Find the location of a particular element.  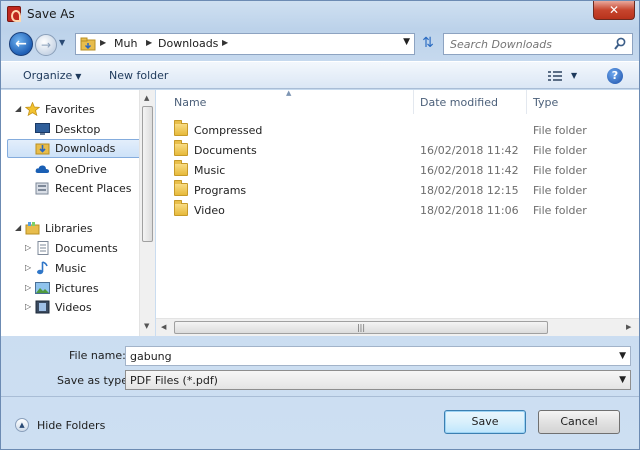

scroll-down-icon: ▼ is located at coordinates (146, 326).